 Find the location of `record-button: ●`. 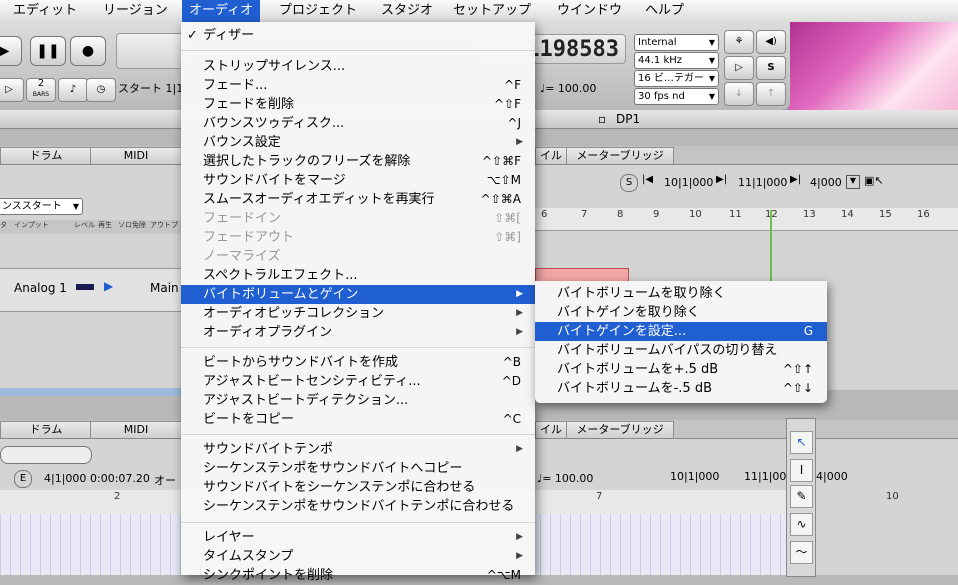

record-button: ● is located at coordinates (88, 51).